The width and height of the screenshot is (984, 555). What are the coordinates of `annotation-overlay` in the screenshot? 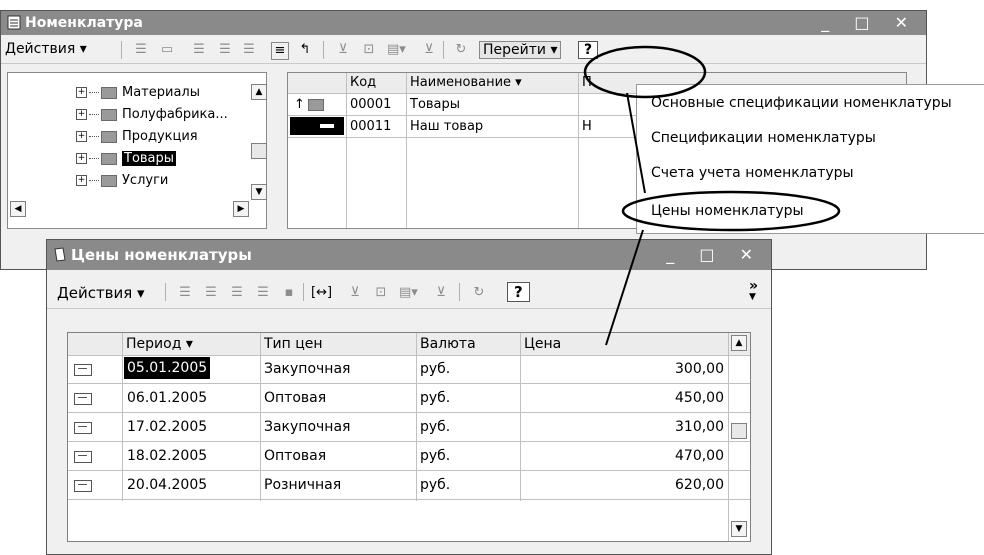 It's located at (712, 195).